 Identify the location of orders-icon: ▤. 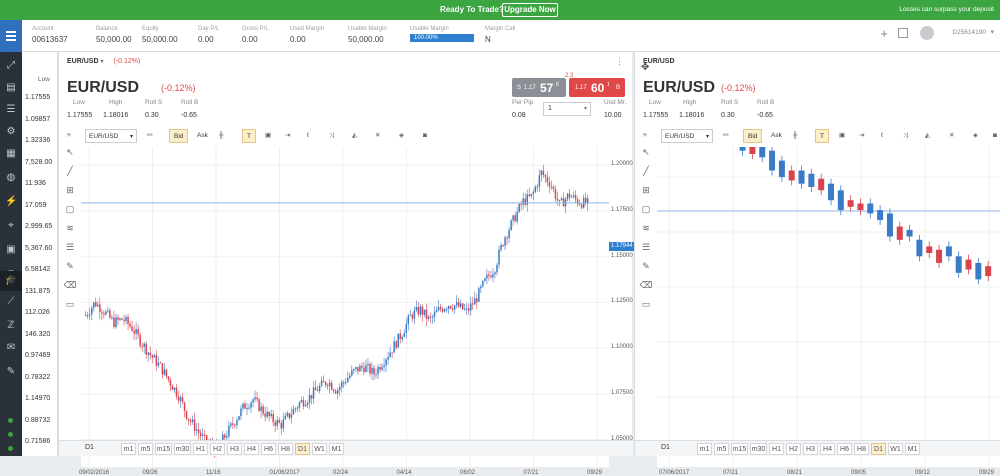
(11, 88).